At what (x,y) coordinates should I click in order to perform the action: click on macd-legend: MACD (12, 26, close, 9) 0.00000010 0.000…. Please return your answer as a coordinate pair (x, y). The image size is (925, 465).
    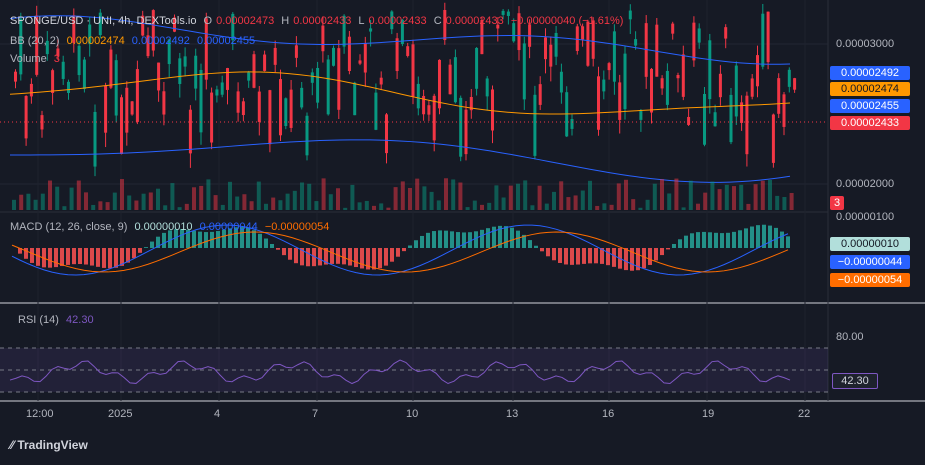
    Looking at the image, I should click on (171, 227).